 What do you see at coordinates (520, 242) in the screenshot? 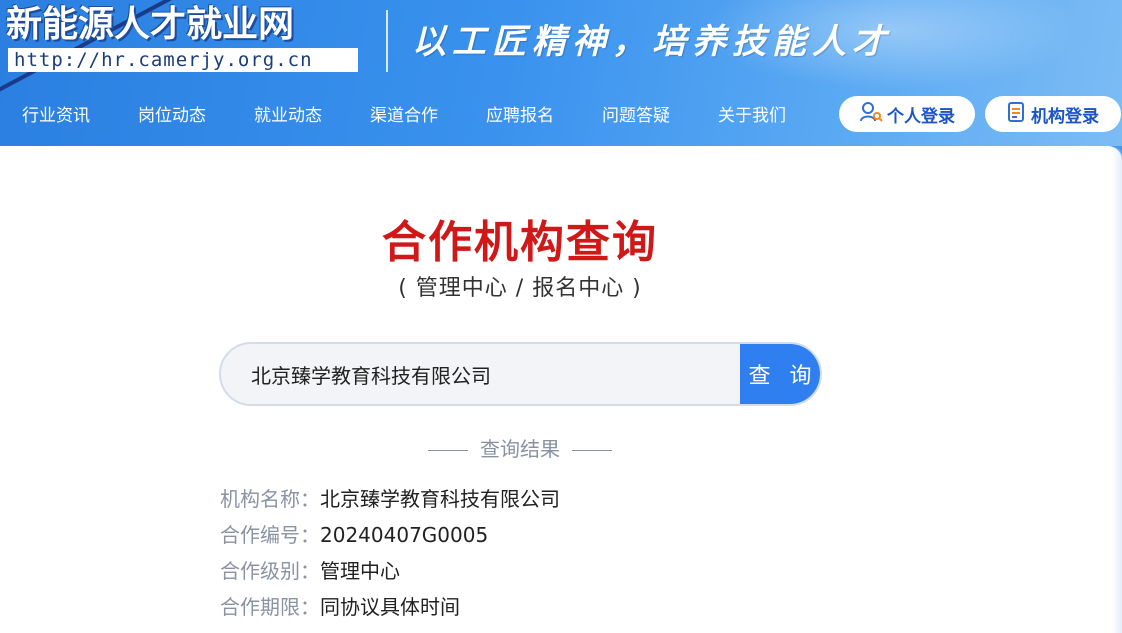
I see `page-title: 合作机构查询` at bounding box center [520, 242].